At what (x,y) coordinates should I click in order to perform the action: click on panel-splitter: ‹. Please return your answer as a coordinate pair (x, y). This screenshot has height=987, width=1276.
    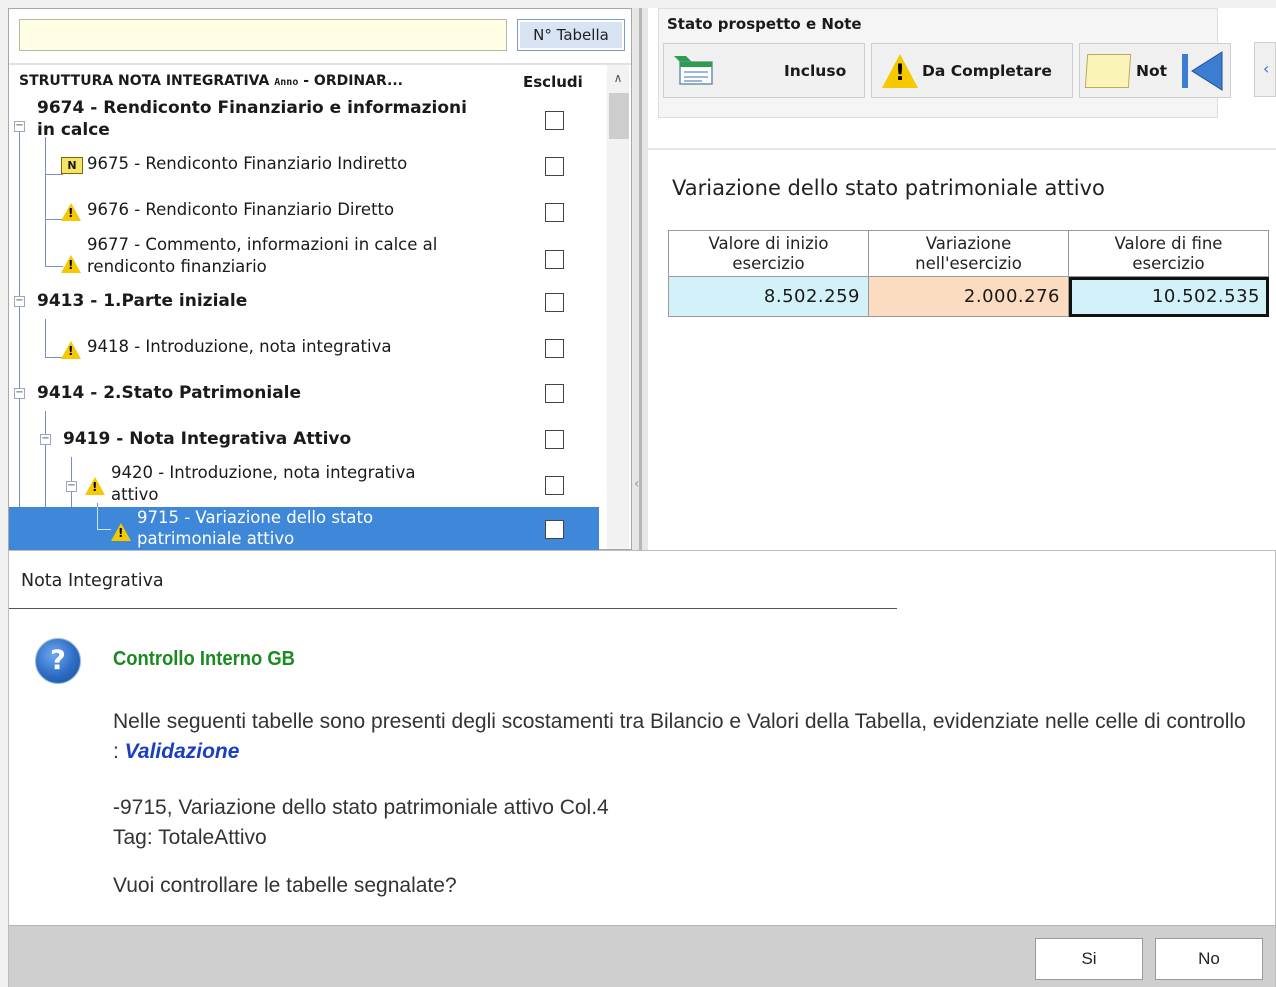
    Looking at the image, I should click on (640, 279).